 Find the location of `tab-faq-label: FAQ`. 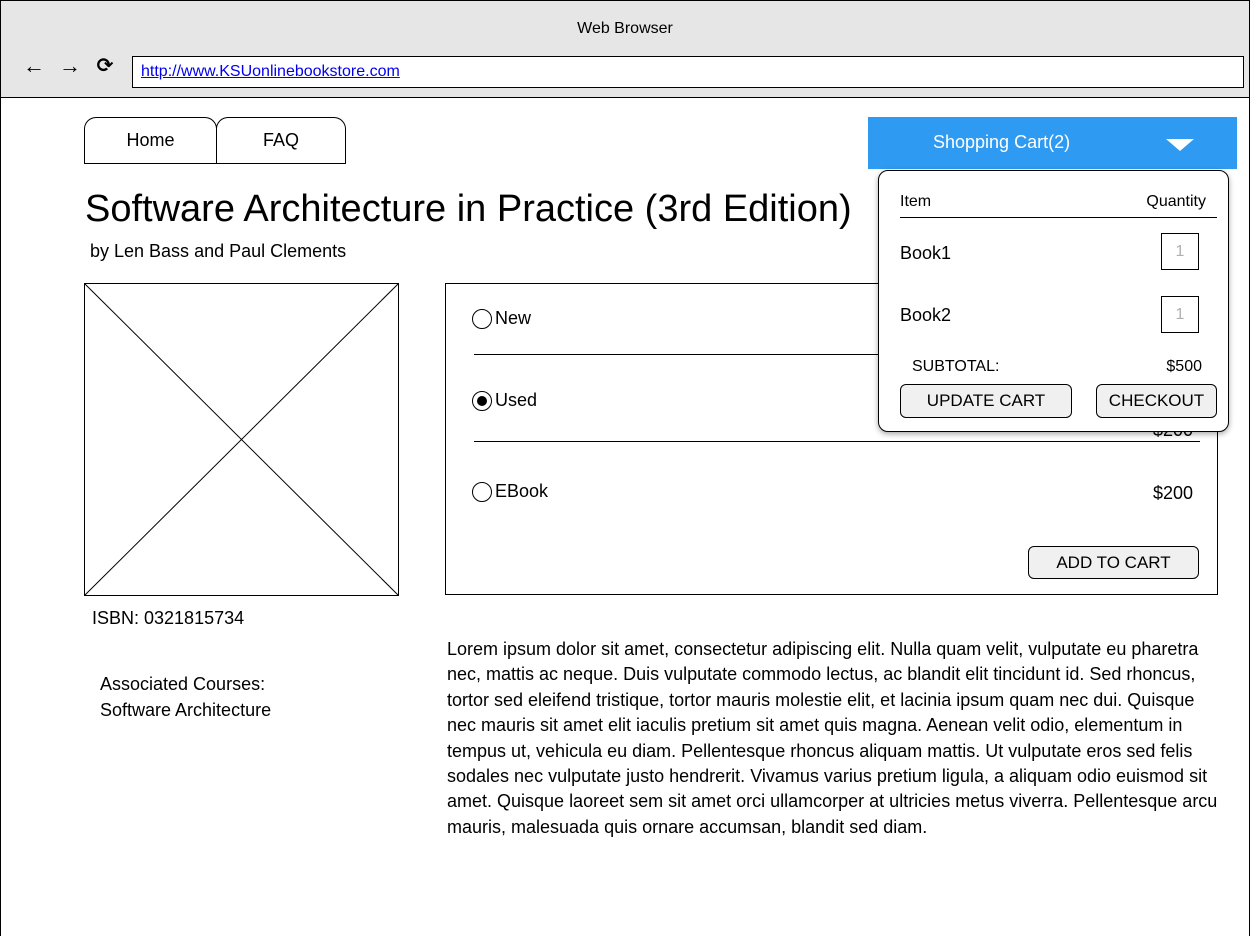

tab-faq-label: FAQ is located at coordinates (280, 140).